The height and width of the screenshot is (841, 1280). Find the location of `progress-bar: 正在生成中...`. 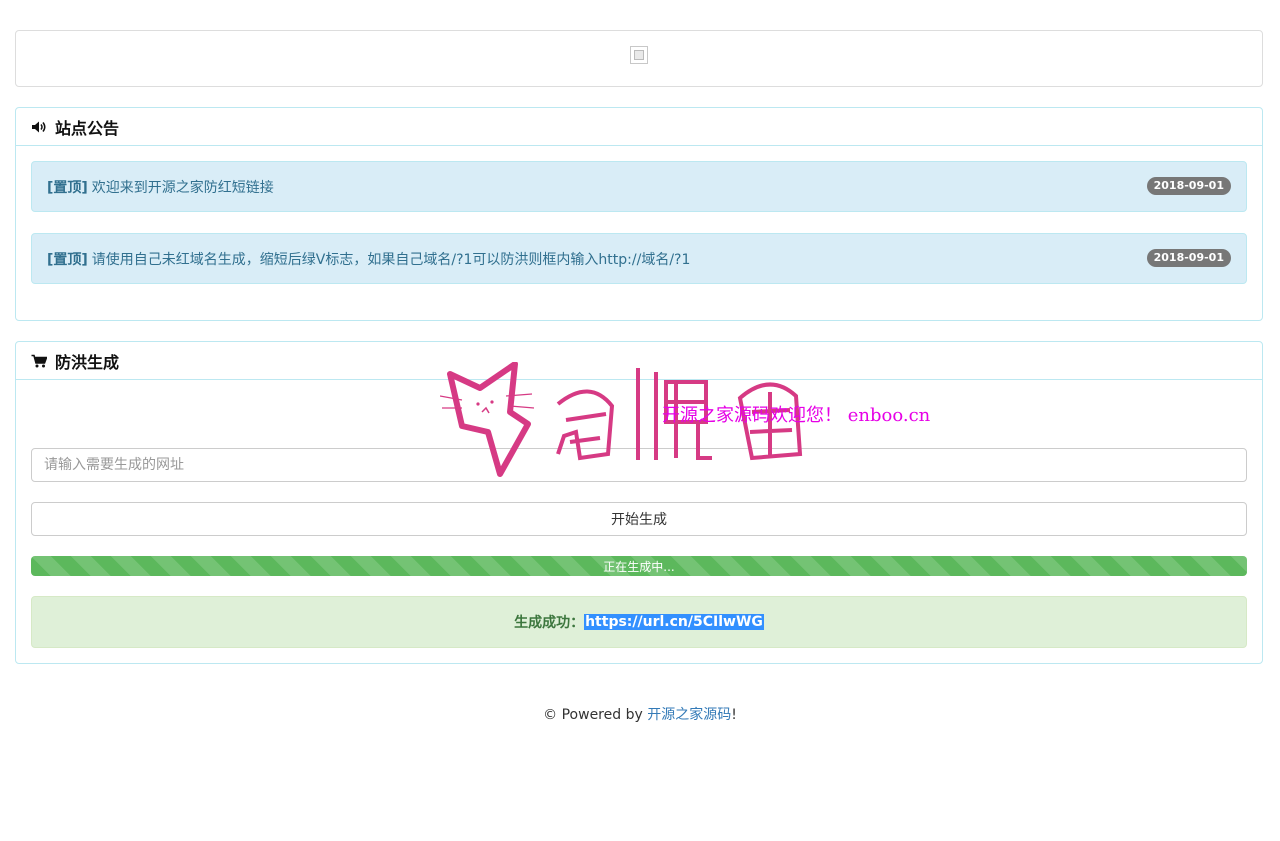

progress-bar: 正在生成中... is located at coordinates (639, 566).